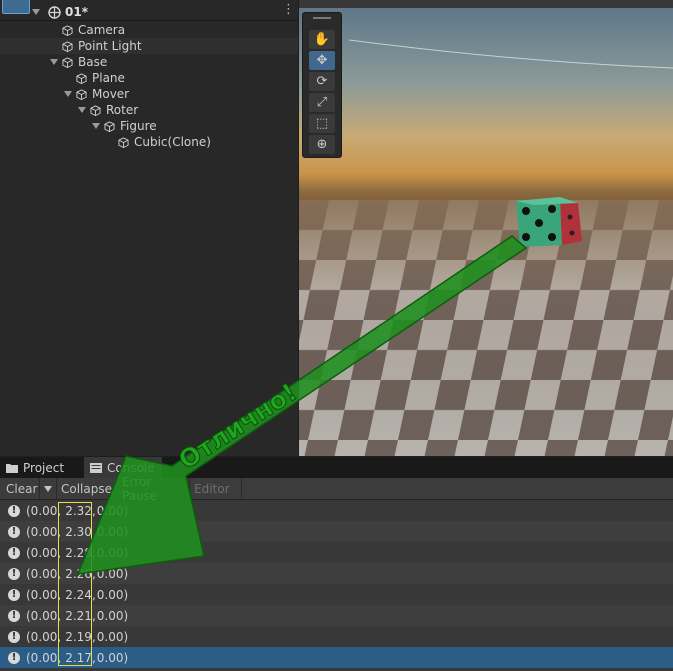  I want to click on hierarchy-item: Mover, so click(149, 94).